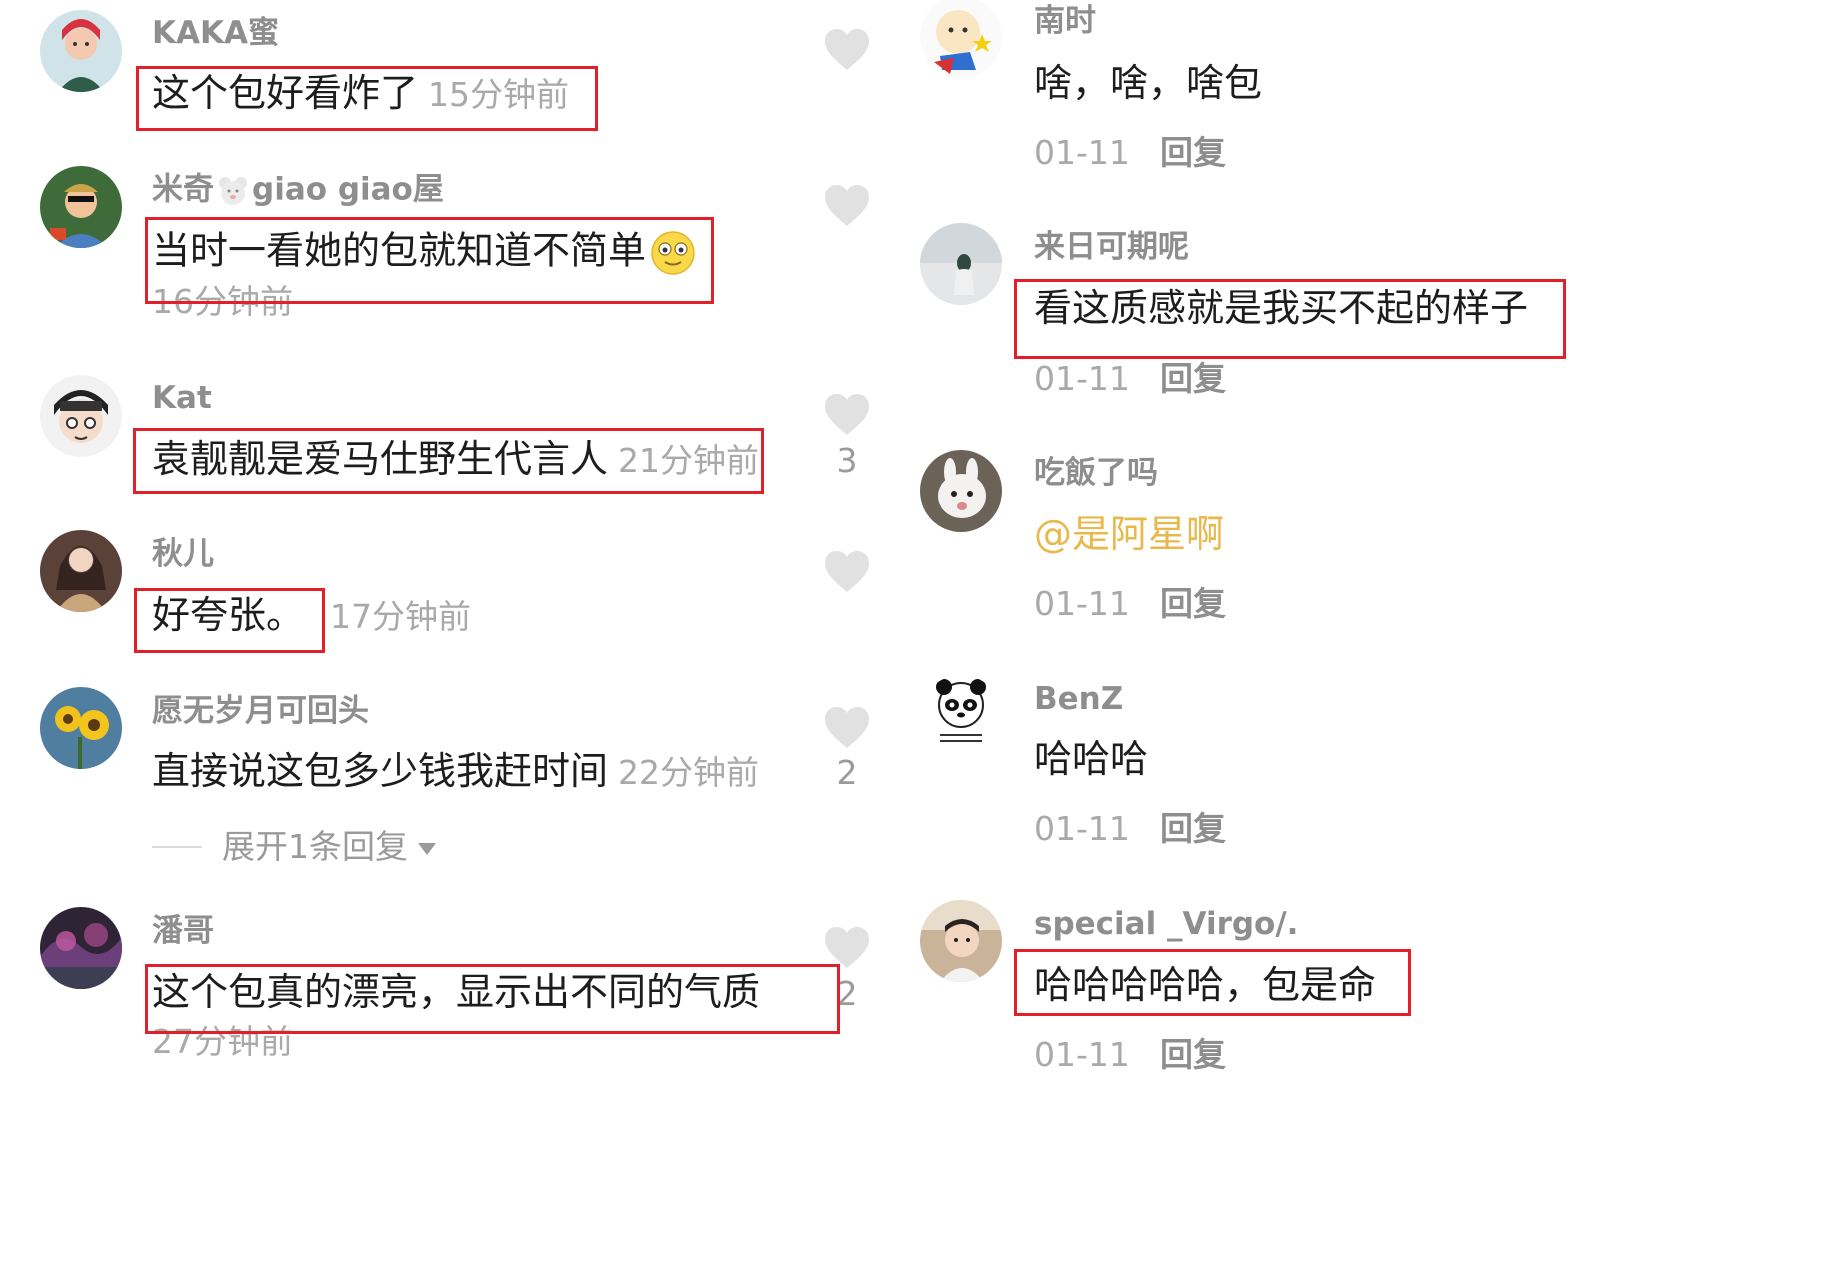 This screenshot has height=1281, width=1830. What do you see at coordinates (847, 772) in the screenshot?
I see `like-count: 2` at bounding box center [847, 772].